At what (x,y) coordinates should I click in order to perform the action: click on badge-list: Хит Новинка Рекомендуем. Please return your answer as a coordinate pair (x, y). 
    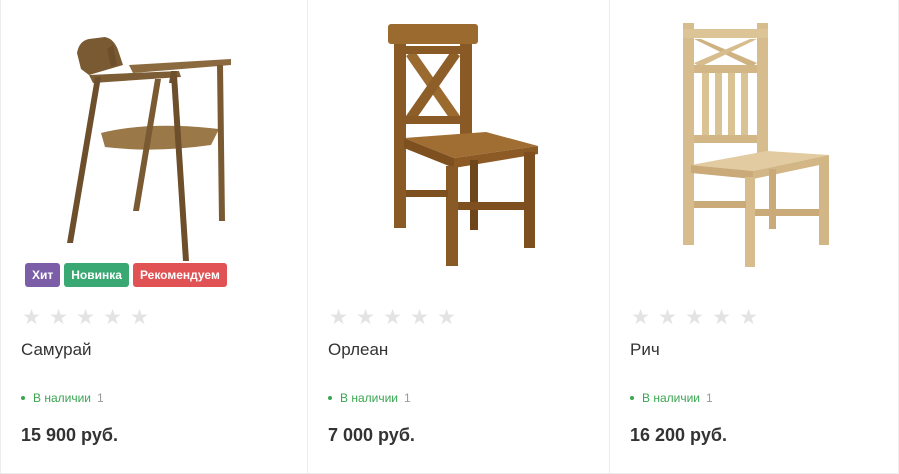
    Looking at the image, I should click on (126, 275).